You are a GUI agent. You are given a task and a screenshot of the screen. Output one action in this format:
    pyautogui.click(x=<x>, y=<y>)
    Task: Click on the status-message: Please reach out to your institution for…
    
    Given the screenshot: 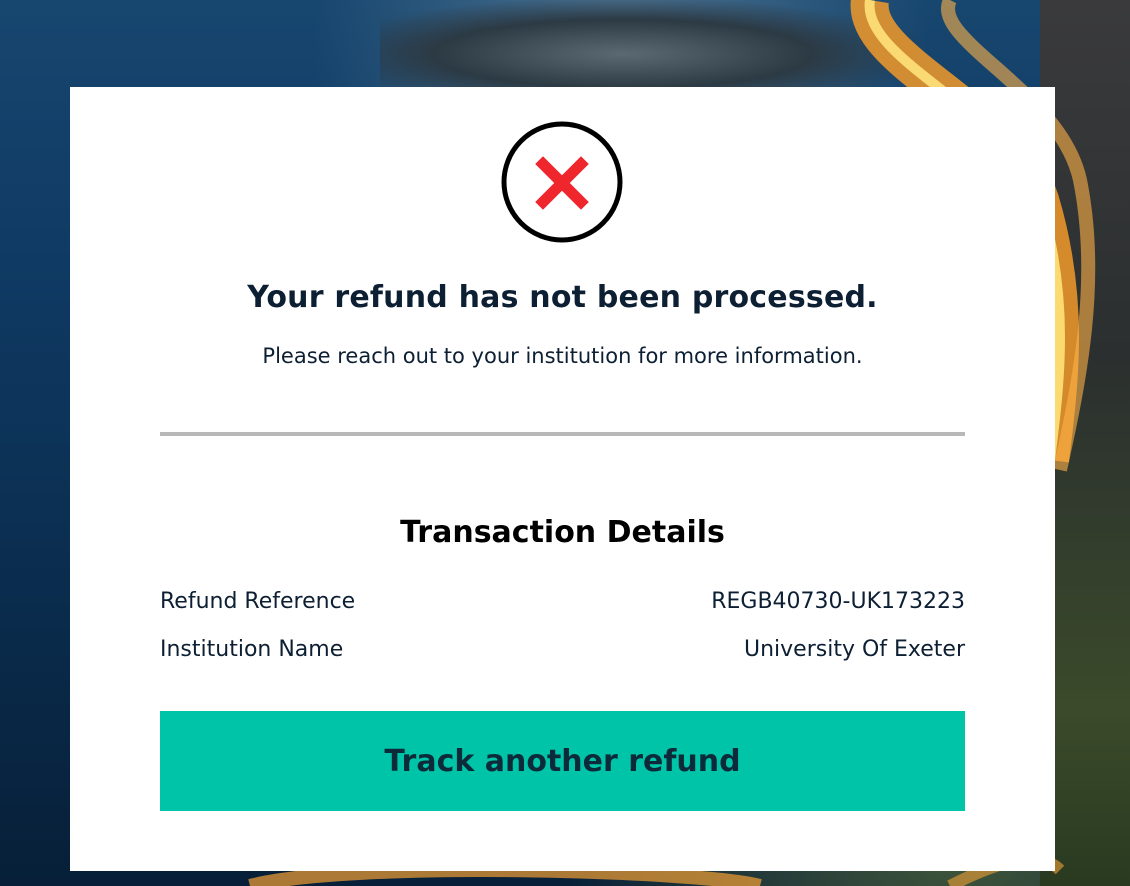 What is the action you would take?
    pyautogui.click(x=562, y=356)
    